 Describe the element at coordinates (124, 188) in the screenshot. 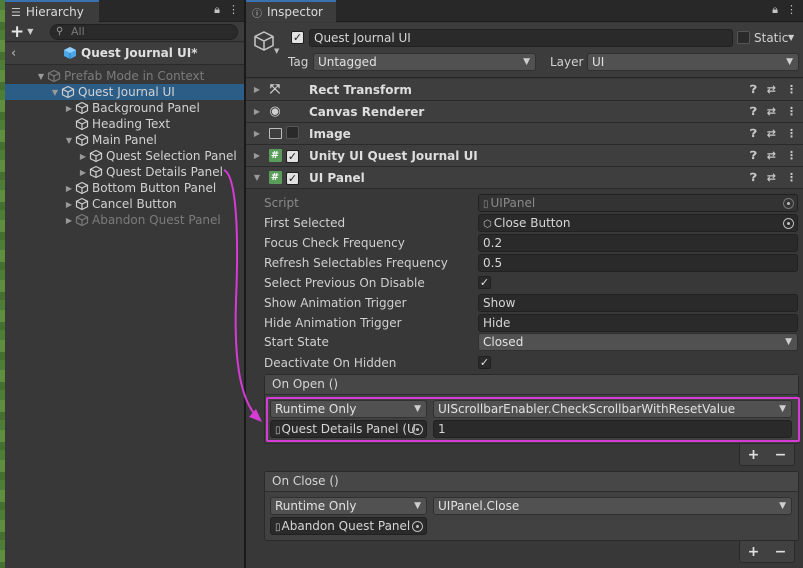

I see `hierarchy-item: ▶ Bottom Button Panel` at that location.